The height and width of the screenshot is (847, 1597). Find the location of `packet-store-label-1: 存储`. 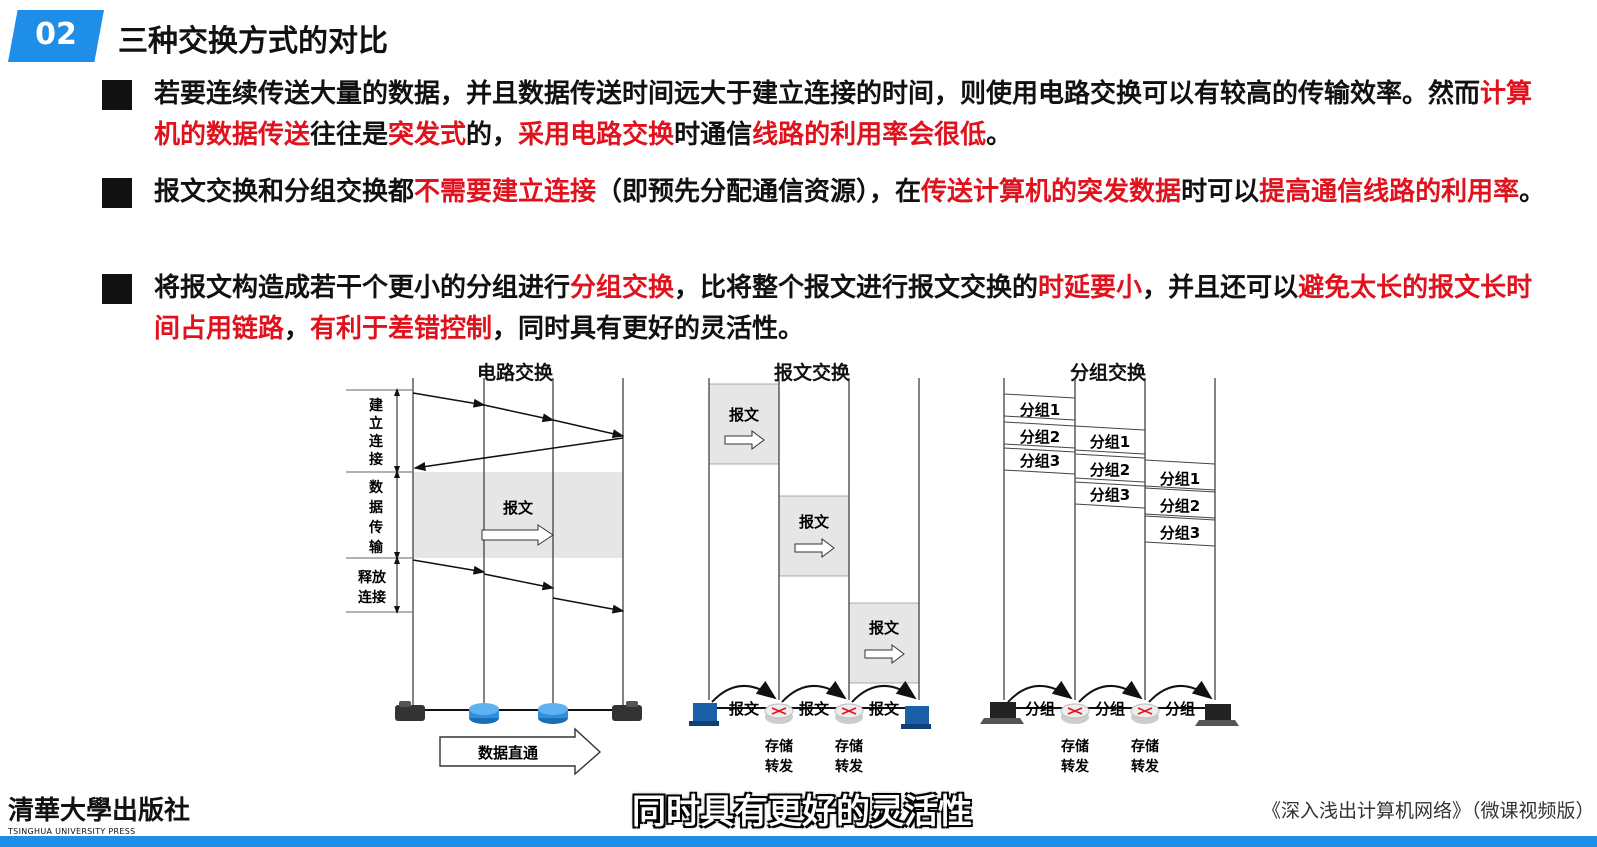

packet-store-label-1: 存储 is located at coordinates (1075, 746).